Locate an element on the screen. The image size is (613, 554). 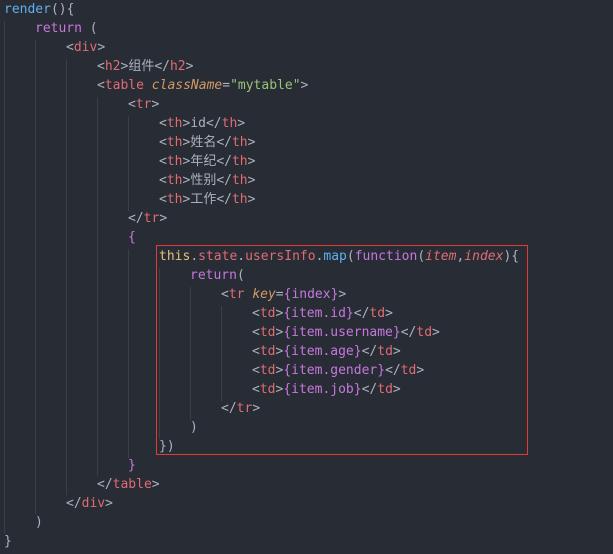
code-token: function is located at coordinates (386, 256).